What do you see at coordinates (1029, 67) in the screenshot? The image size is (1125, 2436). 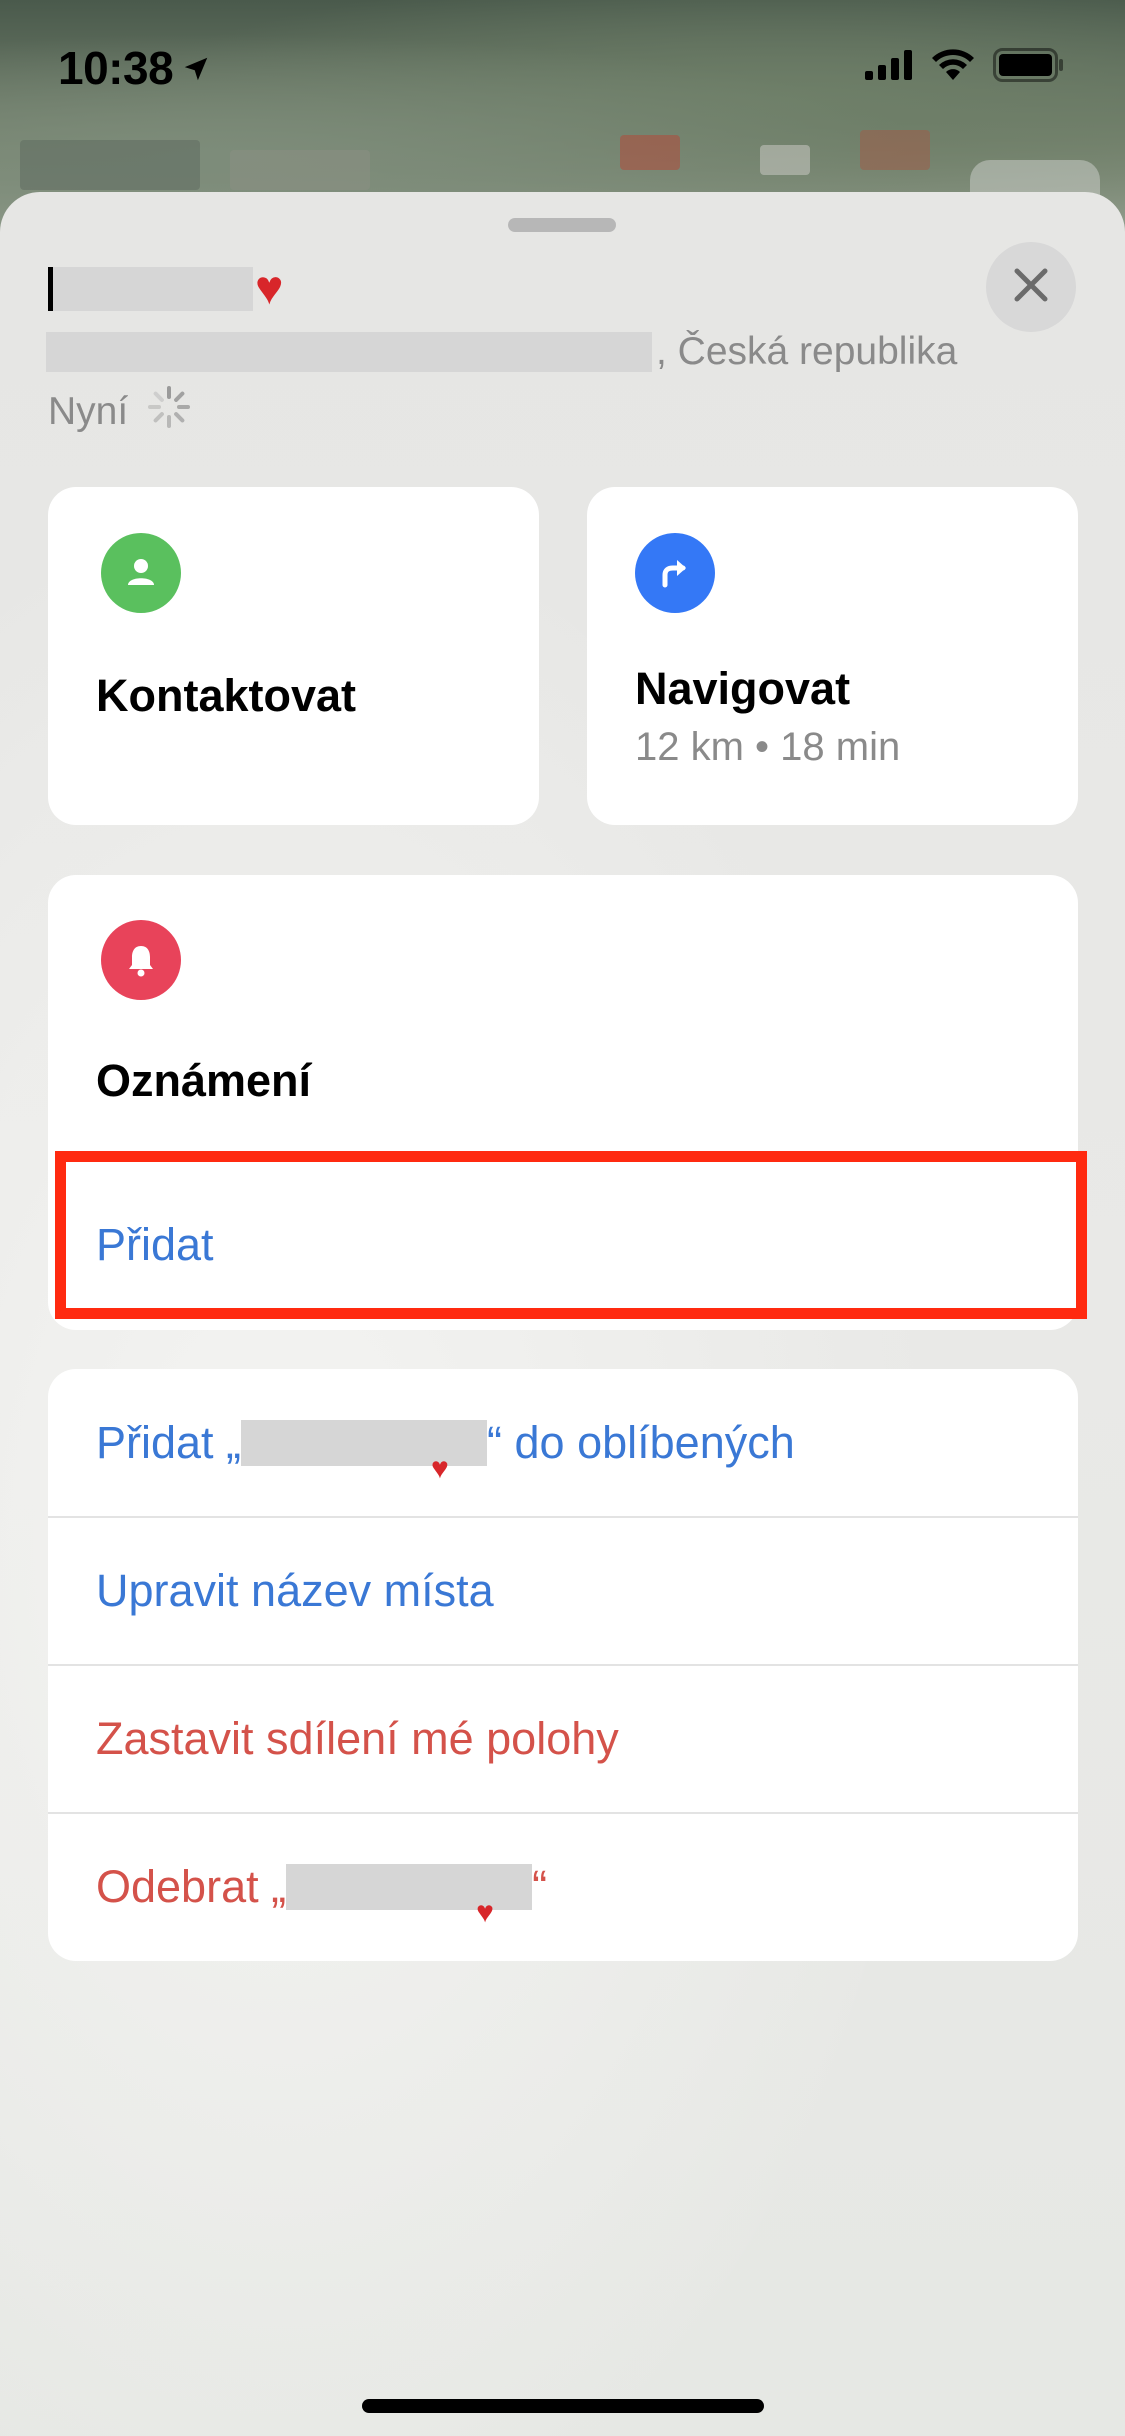 I see `battery-full-icon` at bounding box center [1029, 67].